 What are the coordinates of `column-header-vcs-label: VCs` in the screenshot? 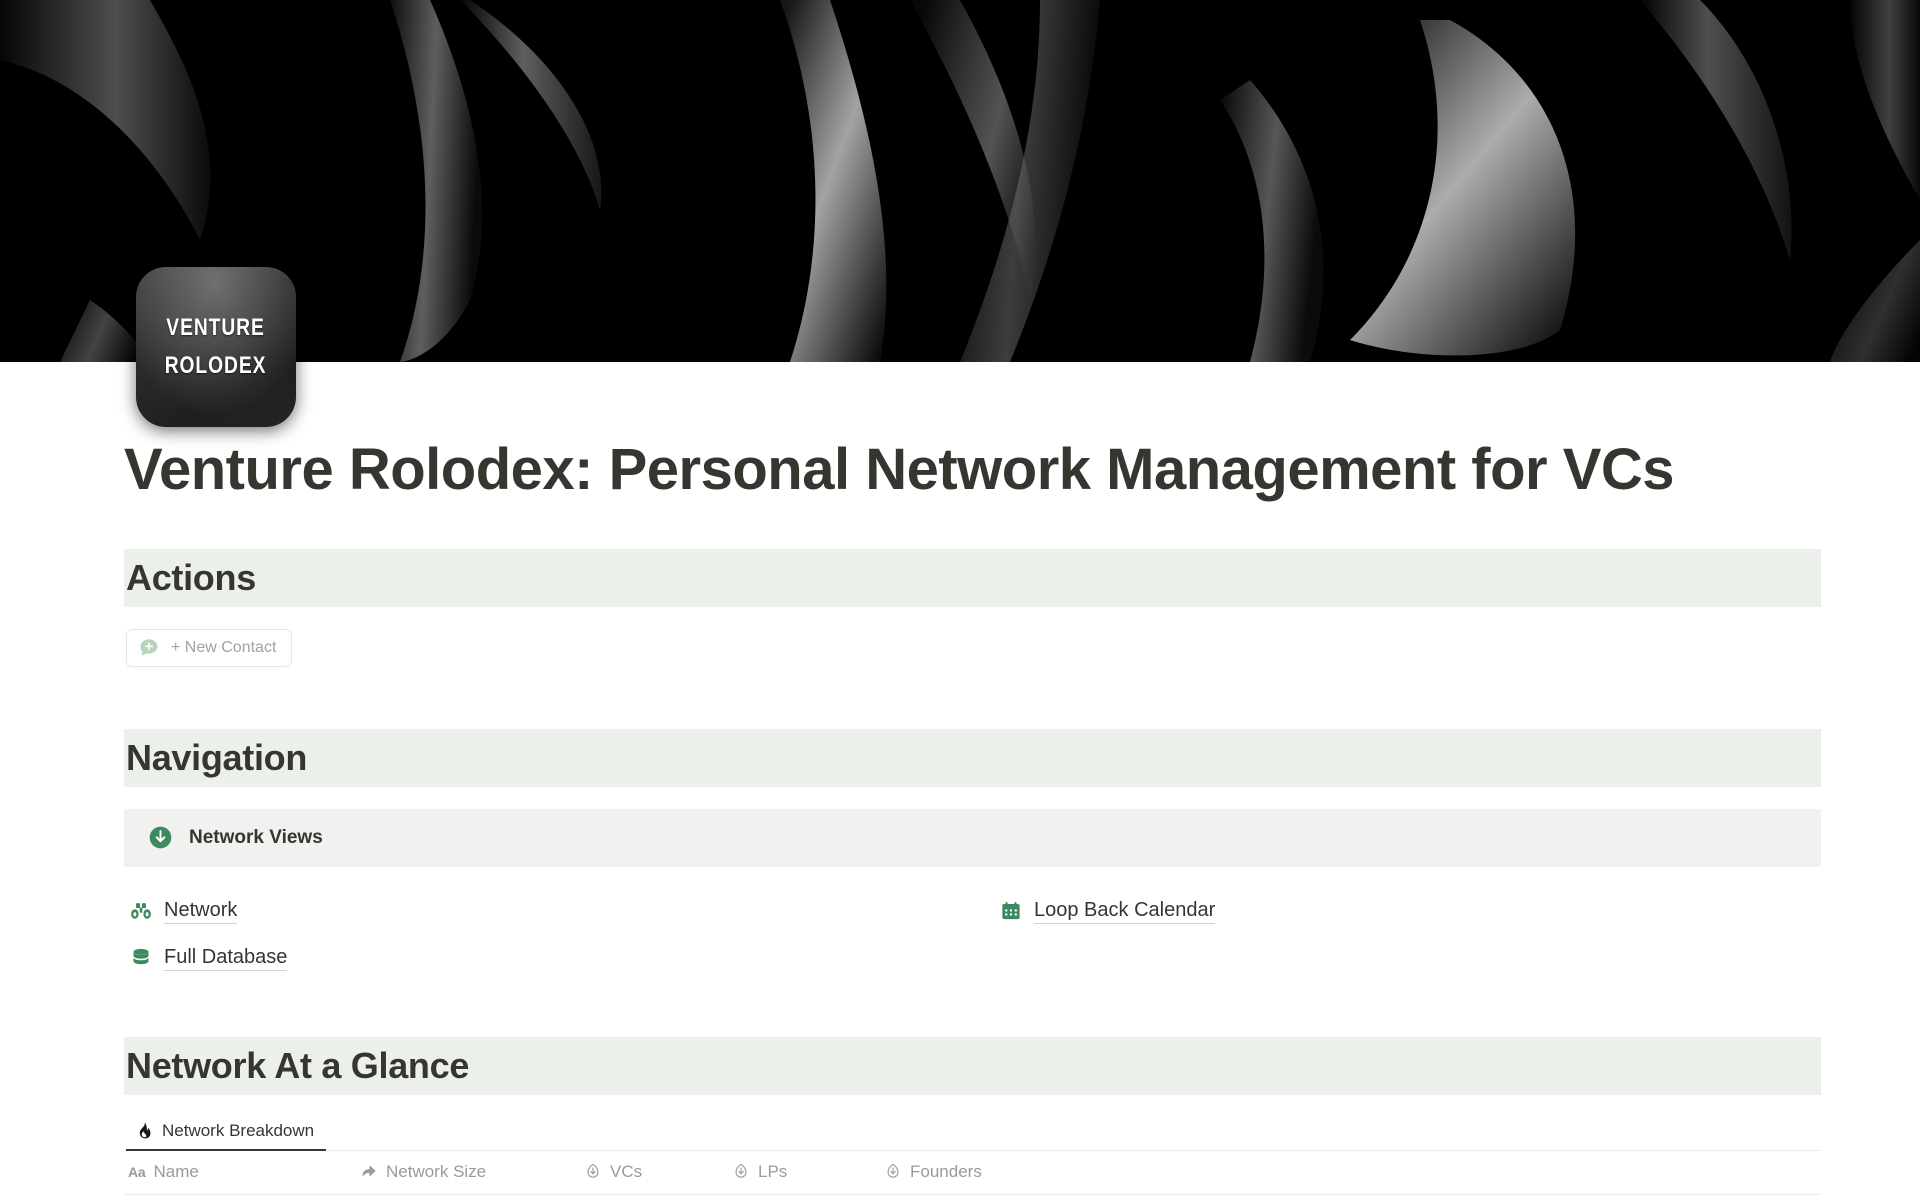 It's located at (626, 1172).